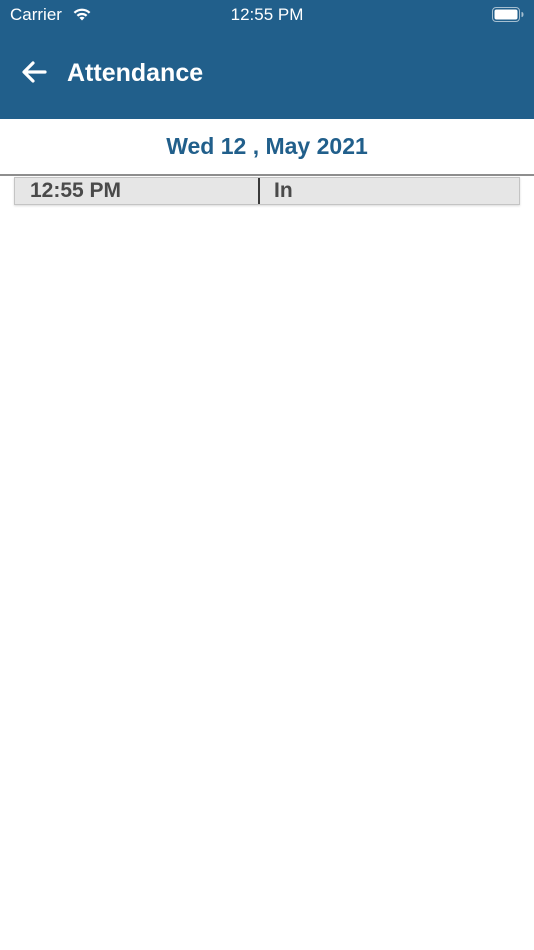  Describe the element at coordinates (508, 14) in the screenshot. I see `battery-icon` at that location.